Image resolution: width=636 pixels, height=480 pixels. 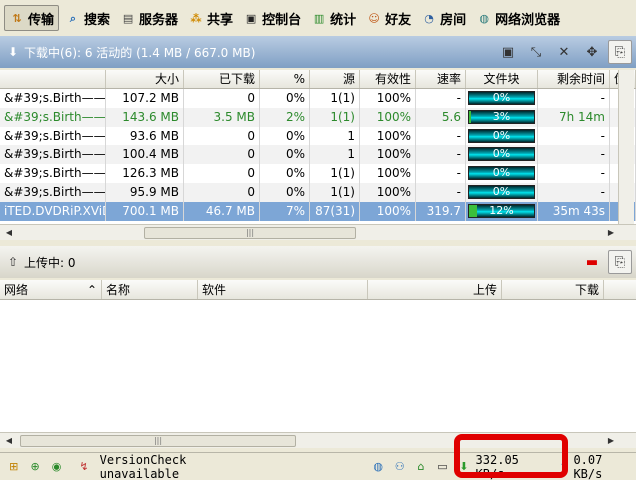 What do you see at coordinates (145, 98) in the screenshot?
I see `cell-size: 107.2 MB` at bounding box center [145, 98].